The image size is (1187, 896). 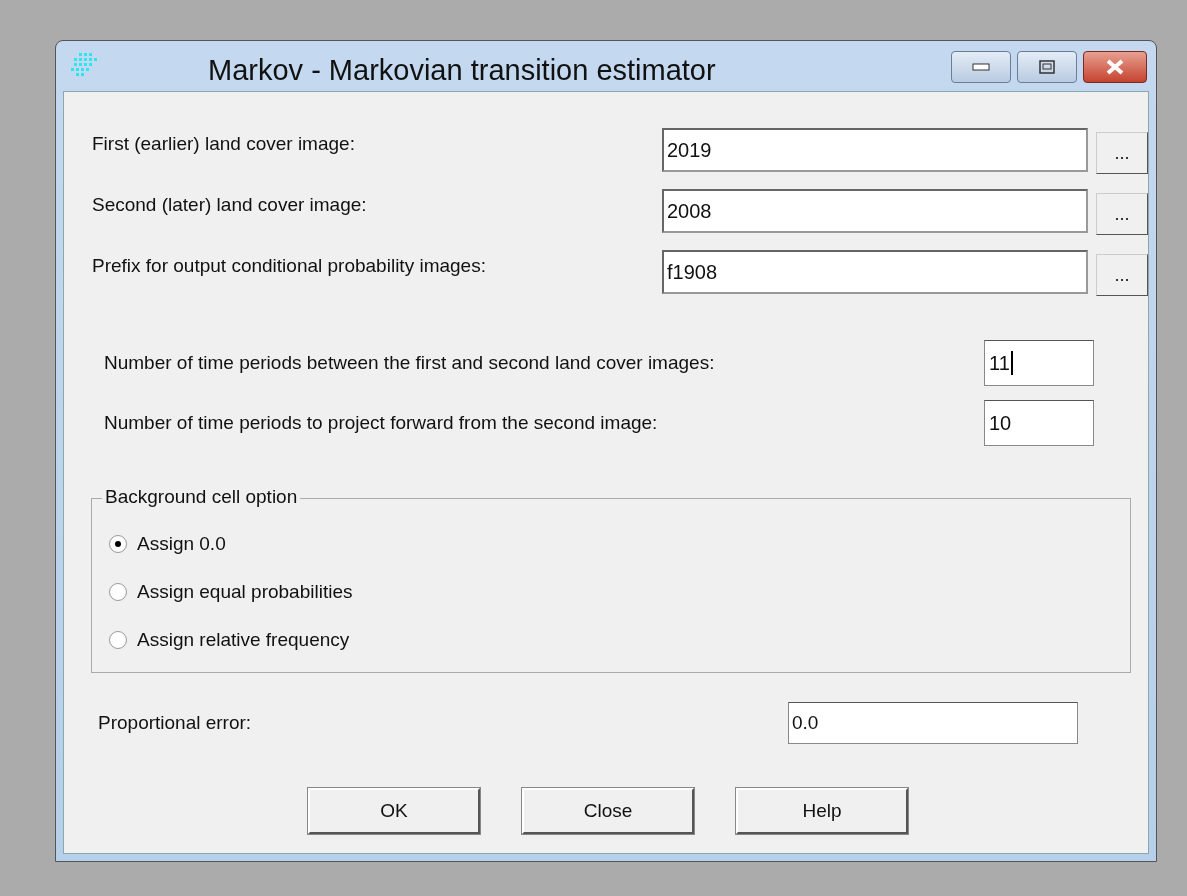 I want to click on radio-label: Assign 0.0, so click(x=181, y=543).